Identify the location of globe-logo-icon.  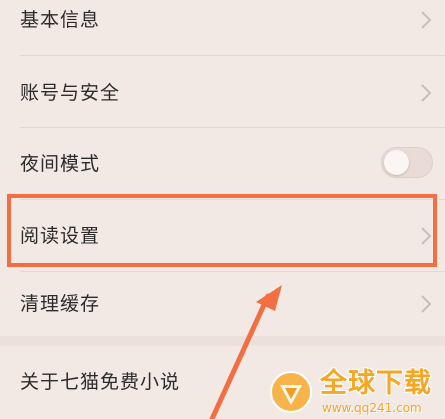
(291, 392).